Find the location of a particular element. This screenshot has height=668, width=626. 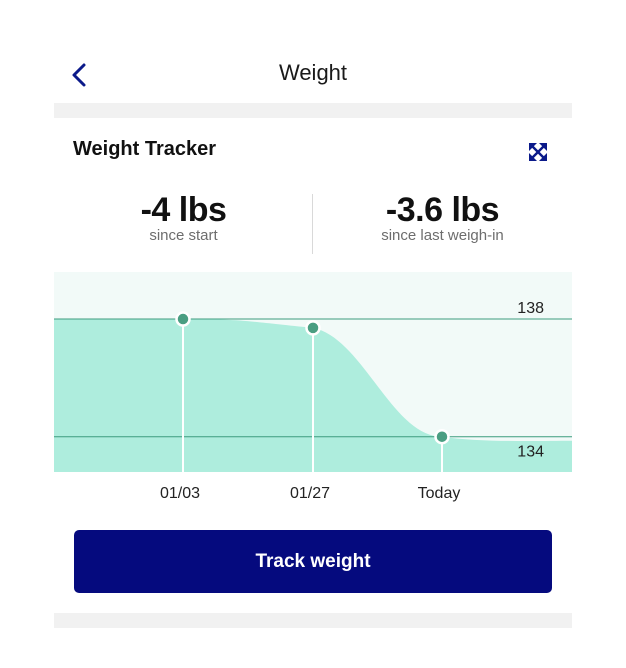

x-tick-label: 01/03 is located at coordinates (180, 493).